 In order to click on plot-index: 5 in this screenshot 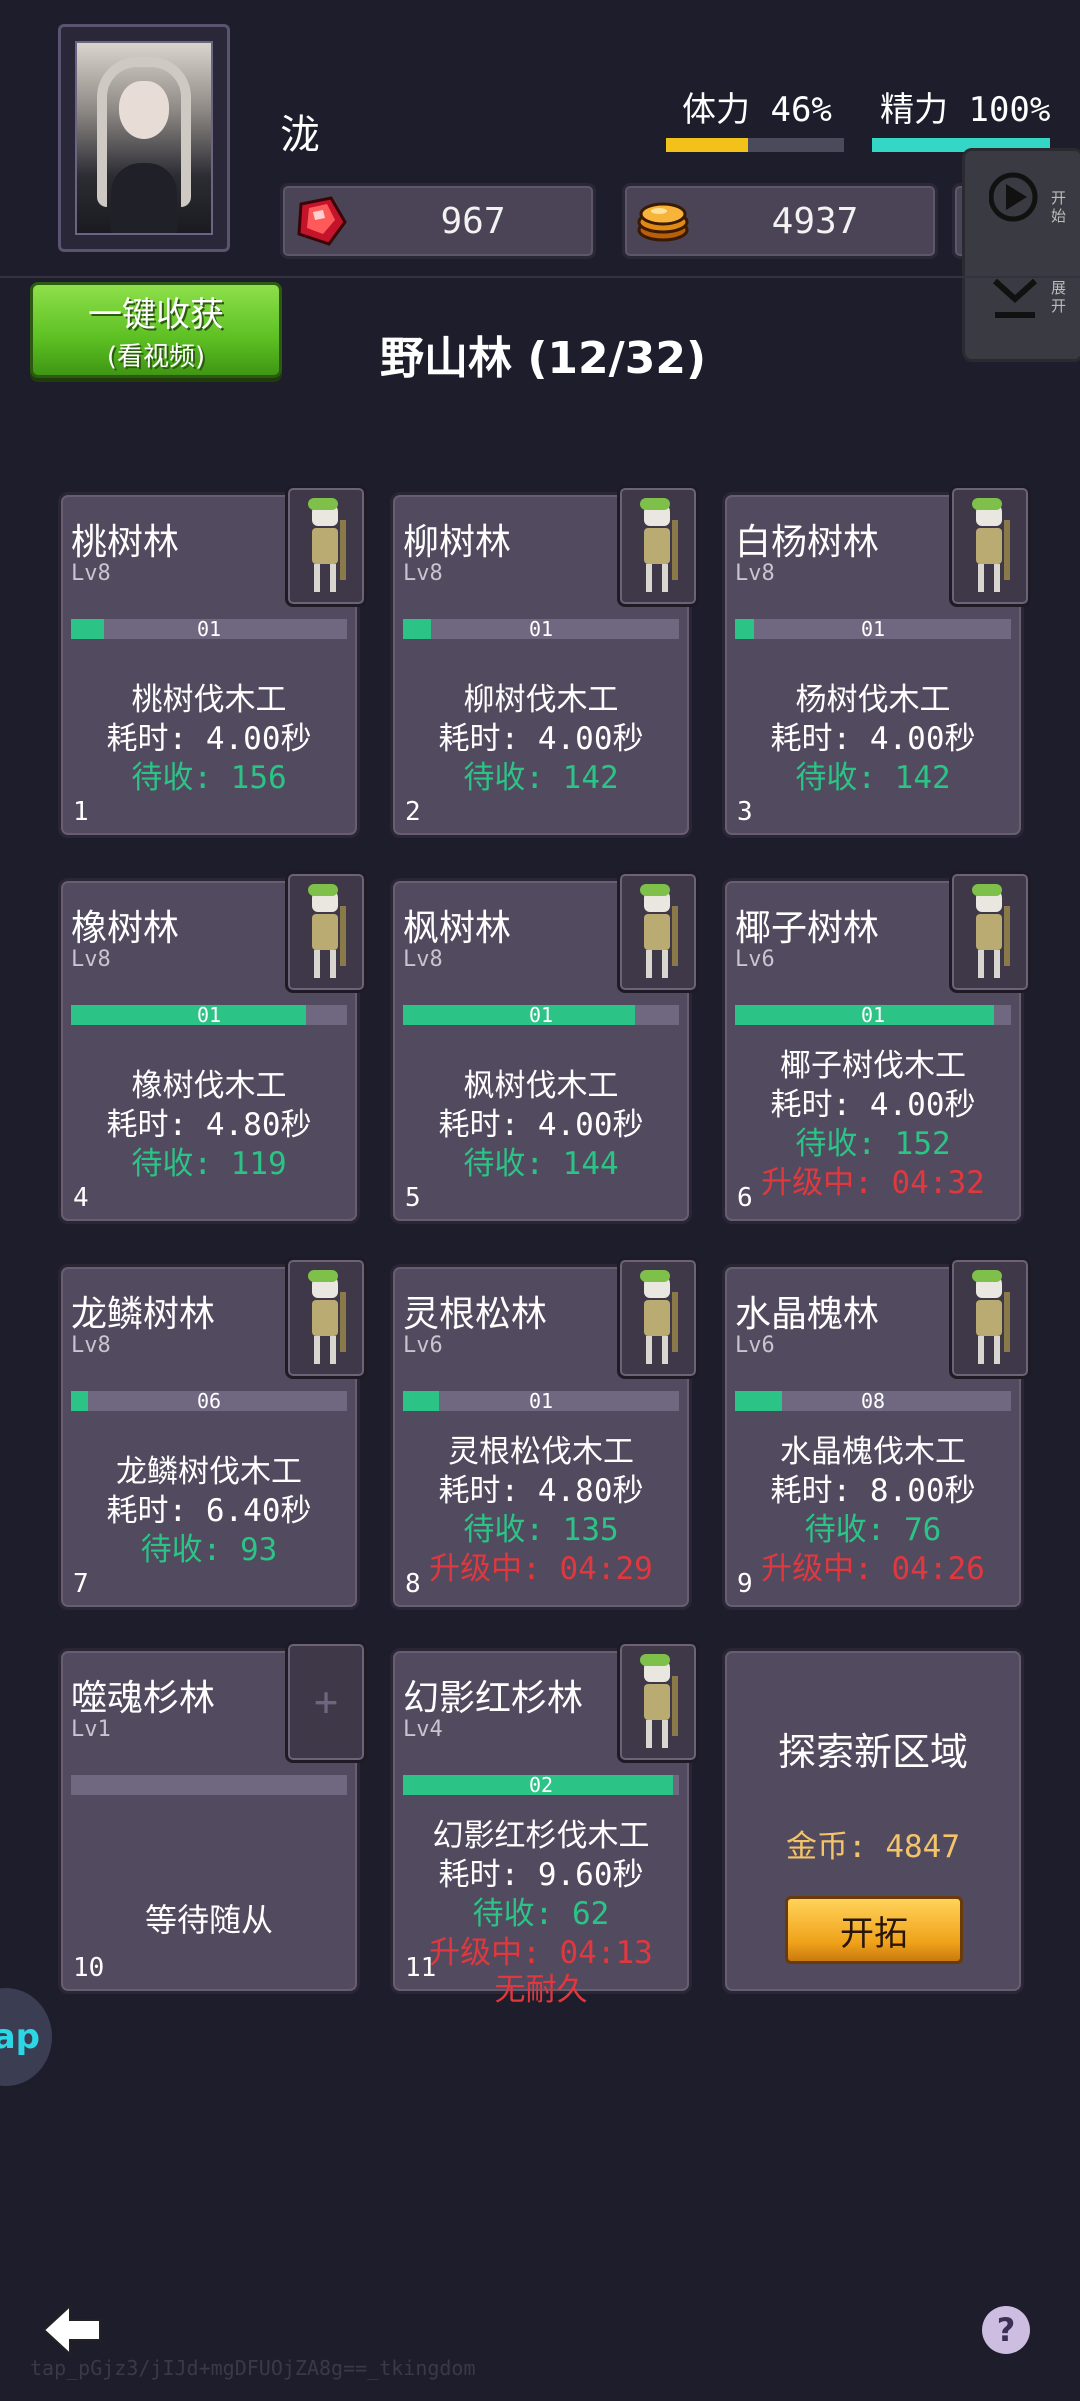, I will do `click(413, 1198)`.